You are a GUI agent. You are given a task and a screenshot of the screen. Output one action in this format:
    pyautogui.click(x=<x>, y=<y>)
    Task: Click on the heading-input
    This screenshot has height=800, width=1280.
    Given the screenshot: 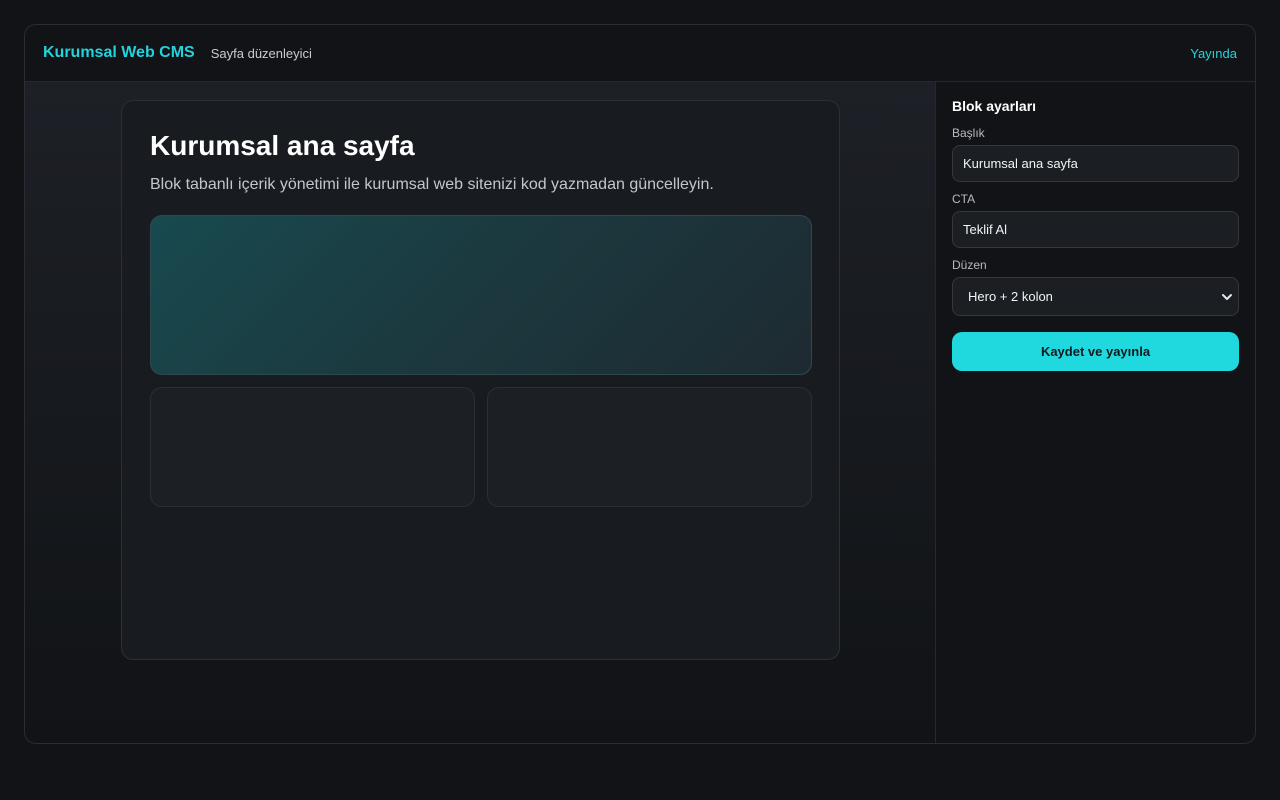 What is the action you would take?
    pyautogui.click(x=1095, y=163)
    